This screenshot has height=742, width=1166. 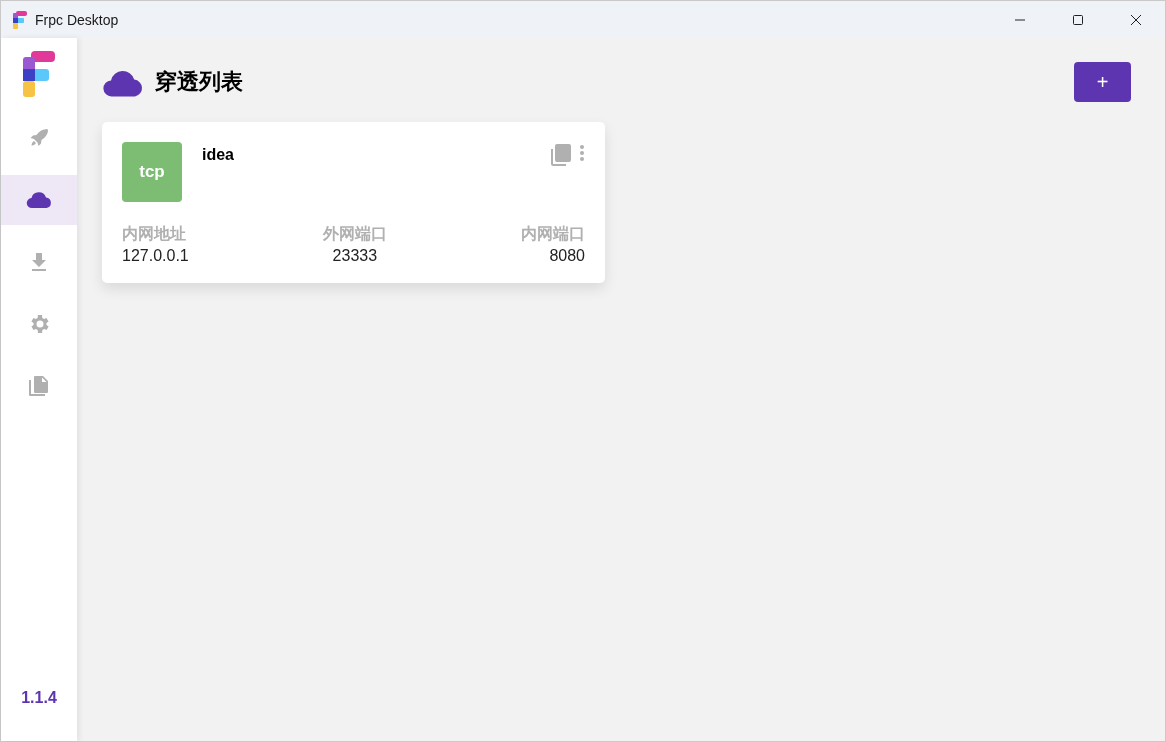 What do you see at coordinates (1102, 82) in the screenshot?
I see `add-button: +` at bounding box center [1102, 82].